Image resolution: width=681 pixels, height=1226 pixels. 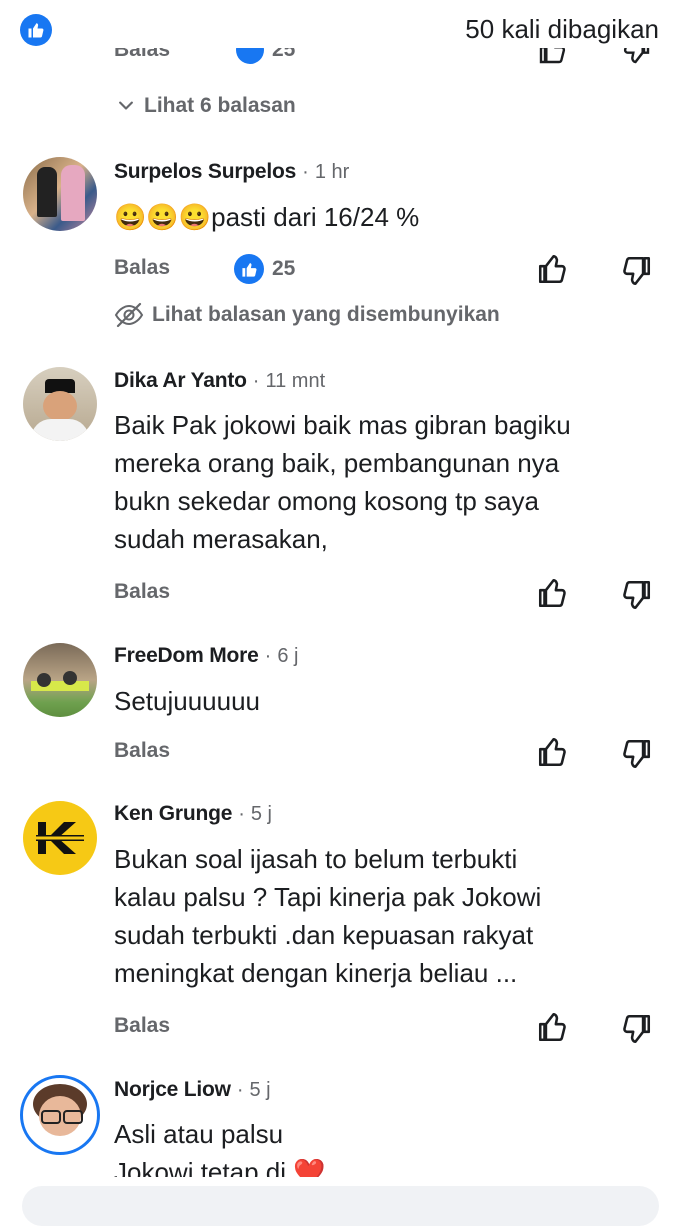 I want to click on hidden-replies-label: Lihat balasan yang disembunyikan, so click(x=326, y=314).